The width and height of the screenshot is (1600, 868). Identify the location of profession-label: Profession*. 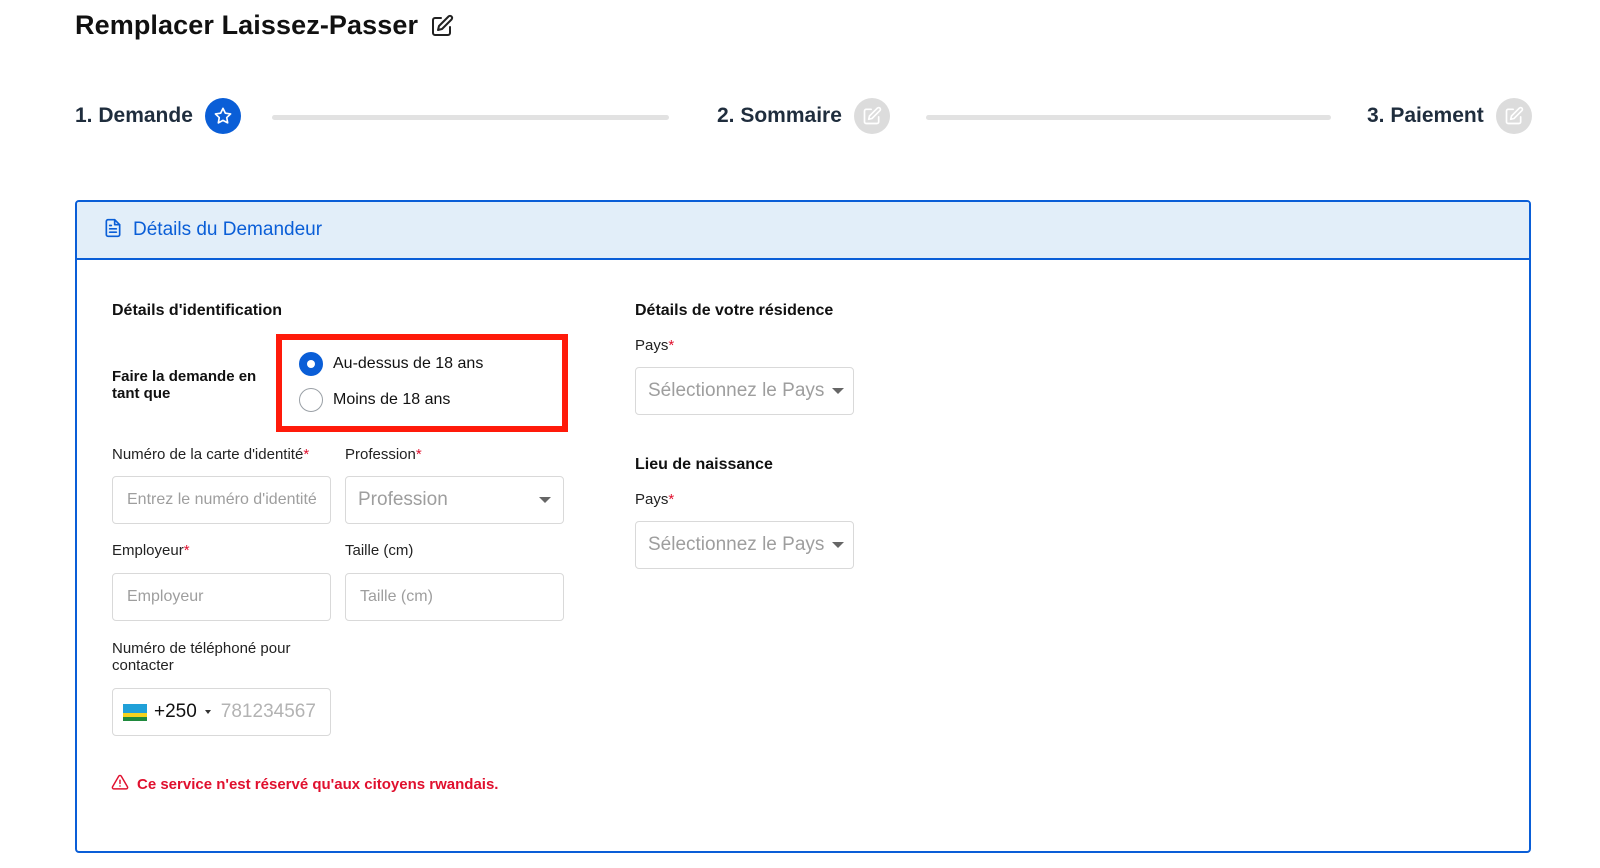
(383, 454).